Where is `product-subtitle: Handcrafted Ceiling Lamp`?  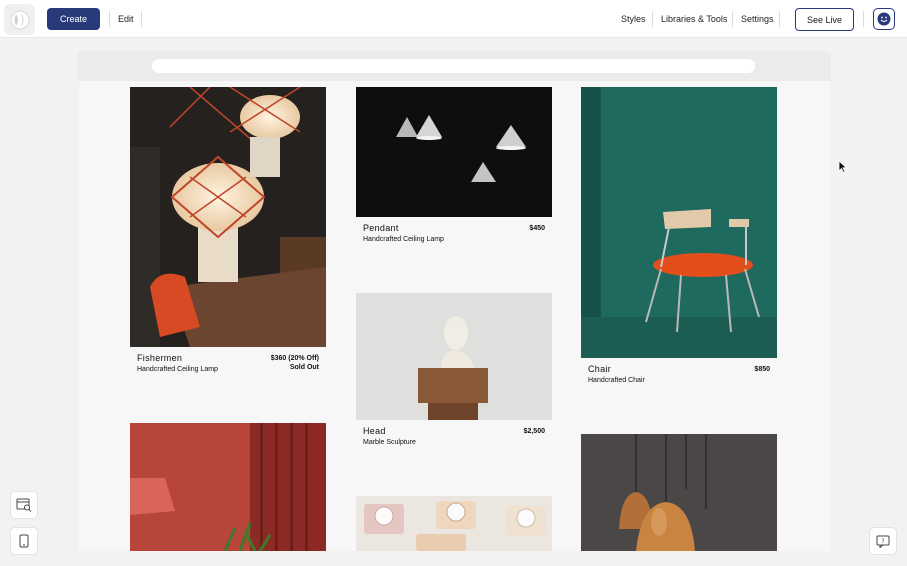
product-subtitle: Handcrafted Ceiling Lamp is located at coordinates (403, 239).